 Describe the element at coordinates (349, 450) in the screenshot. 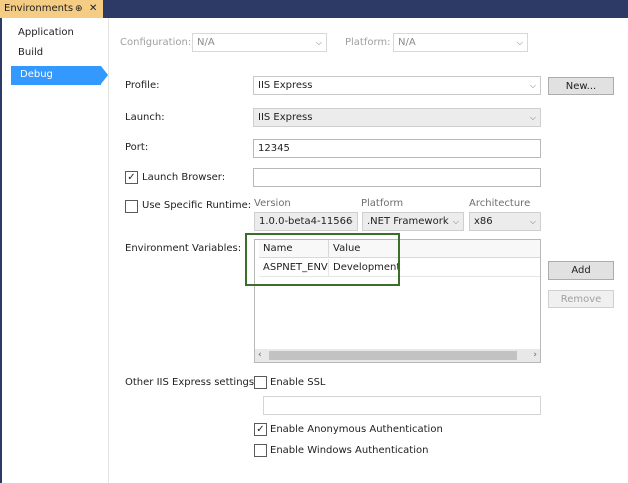

I see `windows-auth-label: Enable Windows Authentication` at that location.